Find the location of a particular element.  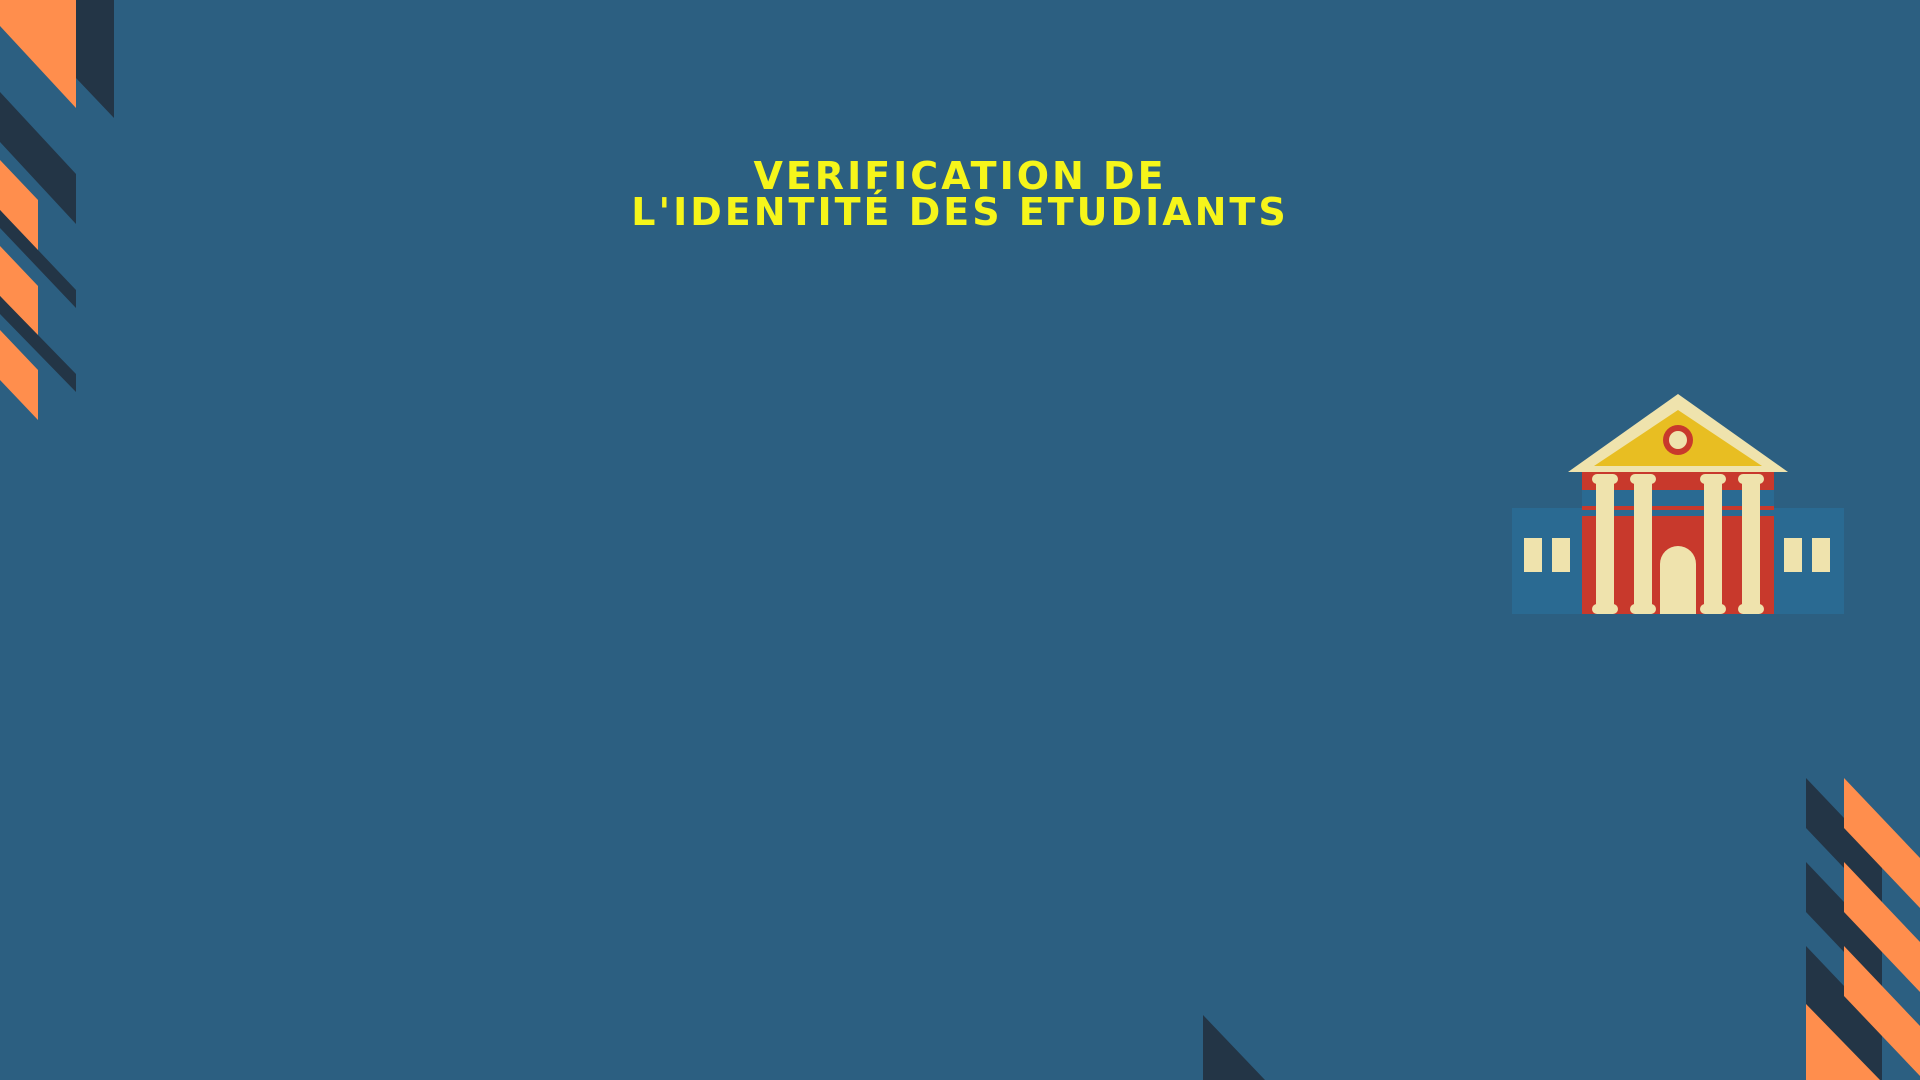

bottom-triangle is located at coordinates (1234, 1047).